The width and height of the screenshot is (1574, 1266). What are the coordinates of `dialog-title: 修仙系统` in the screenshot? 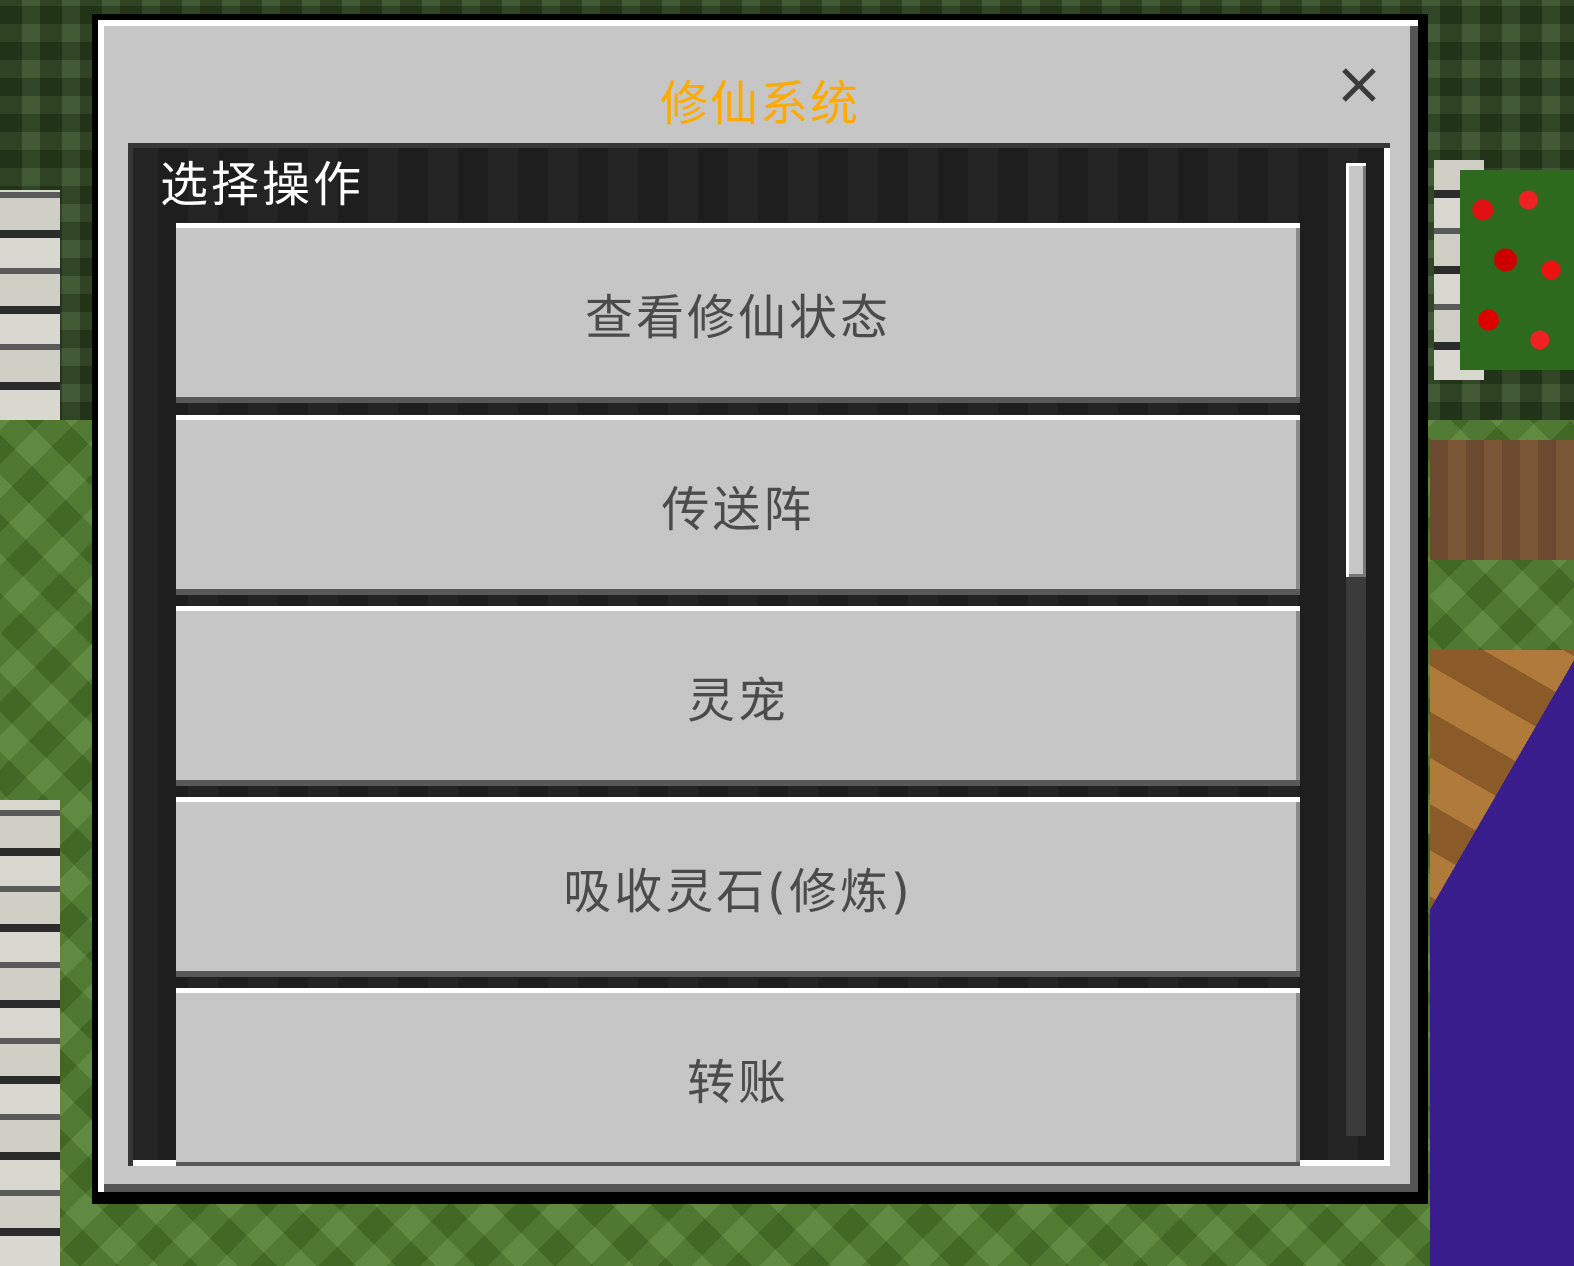 It's located at (759, 104).